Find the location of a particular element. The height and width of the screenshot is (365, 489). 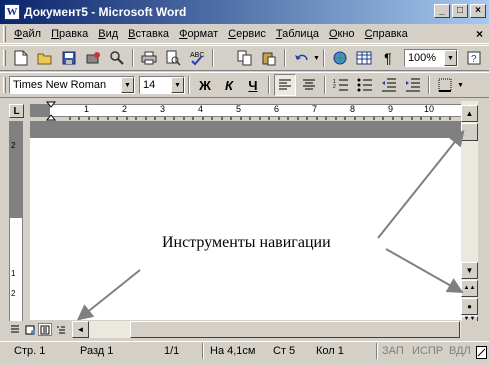

zoom-value: 100% is located at coordinates (422, 58).